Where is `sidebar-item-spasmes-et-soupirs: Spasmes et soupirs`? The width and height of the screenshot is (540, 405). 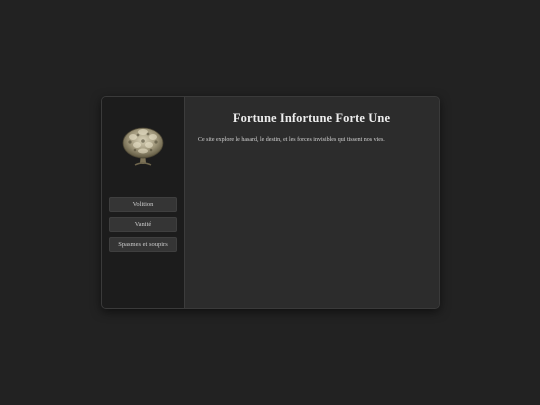 sidebar-item-spasmes-et-soupirs: Spasmes et soupirs is located at coordinates (143, 244).